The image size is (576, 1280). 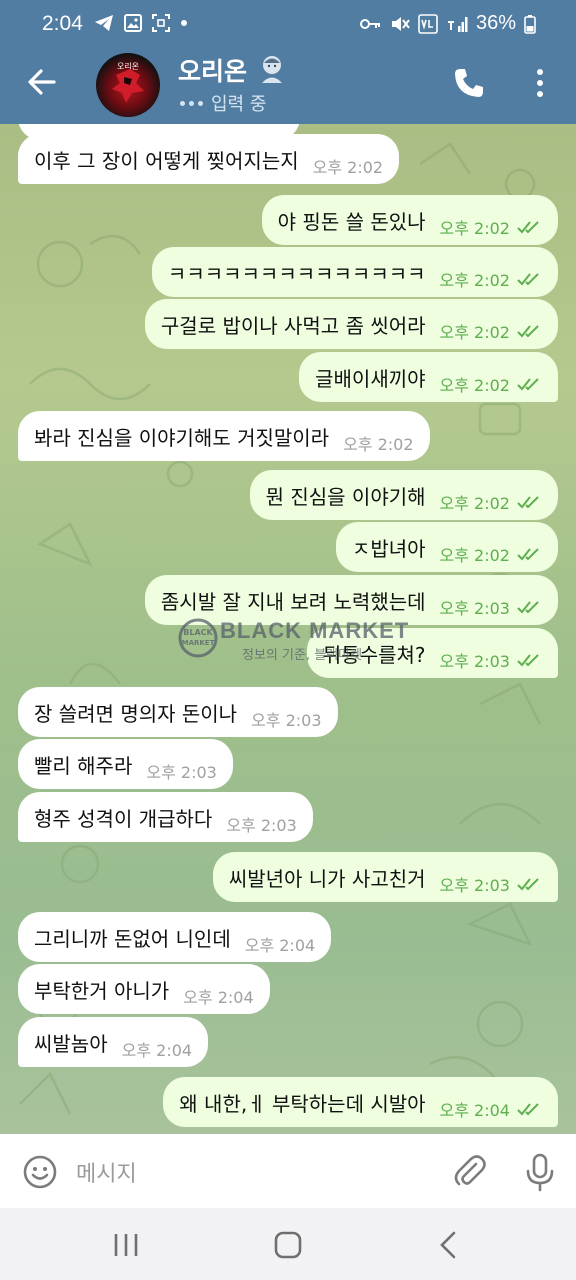 I want to click on nav-back-icon, so click(x=448, y=1245).